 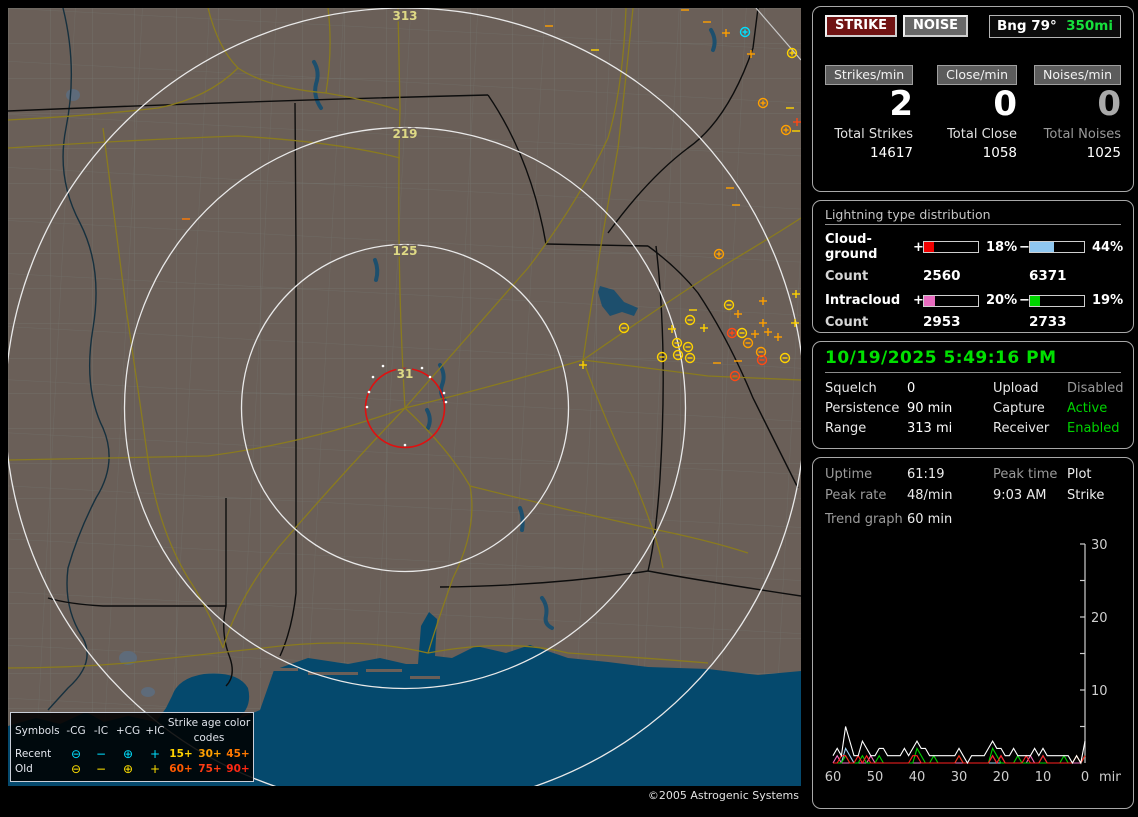 What do you see at coordinates (982, 134) in the screenshot?
I see `total-close-label: Total Close` at bounding box center [982, 134].